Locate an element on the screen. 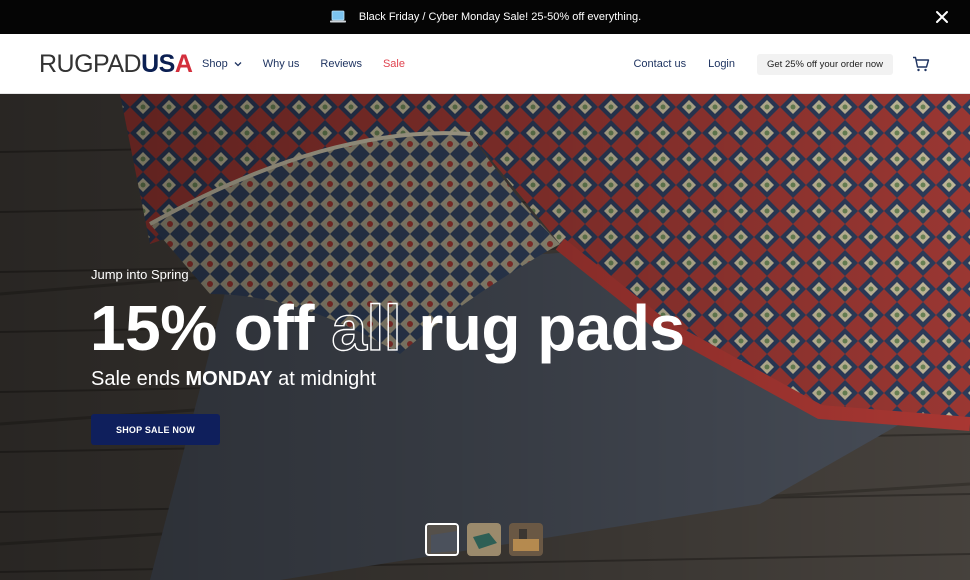 This screenshot has width=970, height=580. login-link: Login is located at coordinates (721, 64).